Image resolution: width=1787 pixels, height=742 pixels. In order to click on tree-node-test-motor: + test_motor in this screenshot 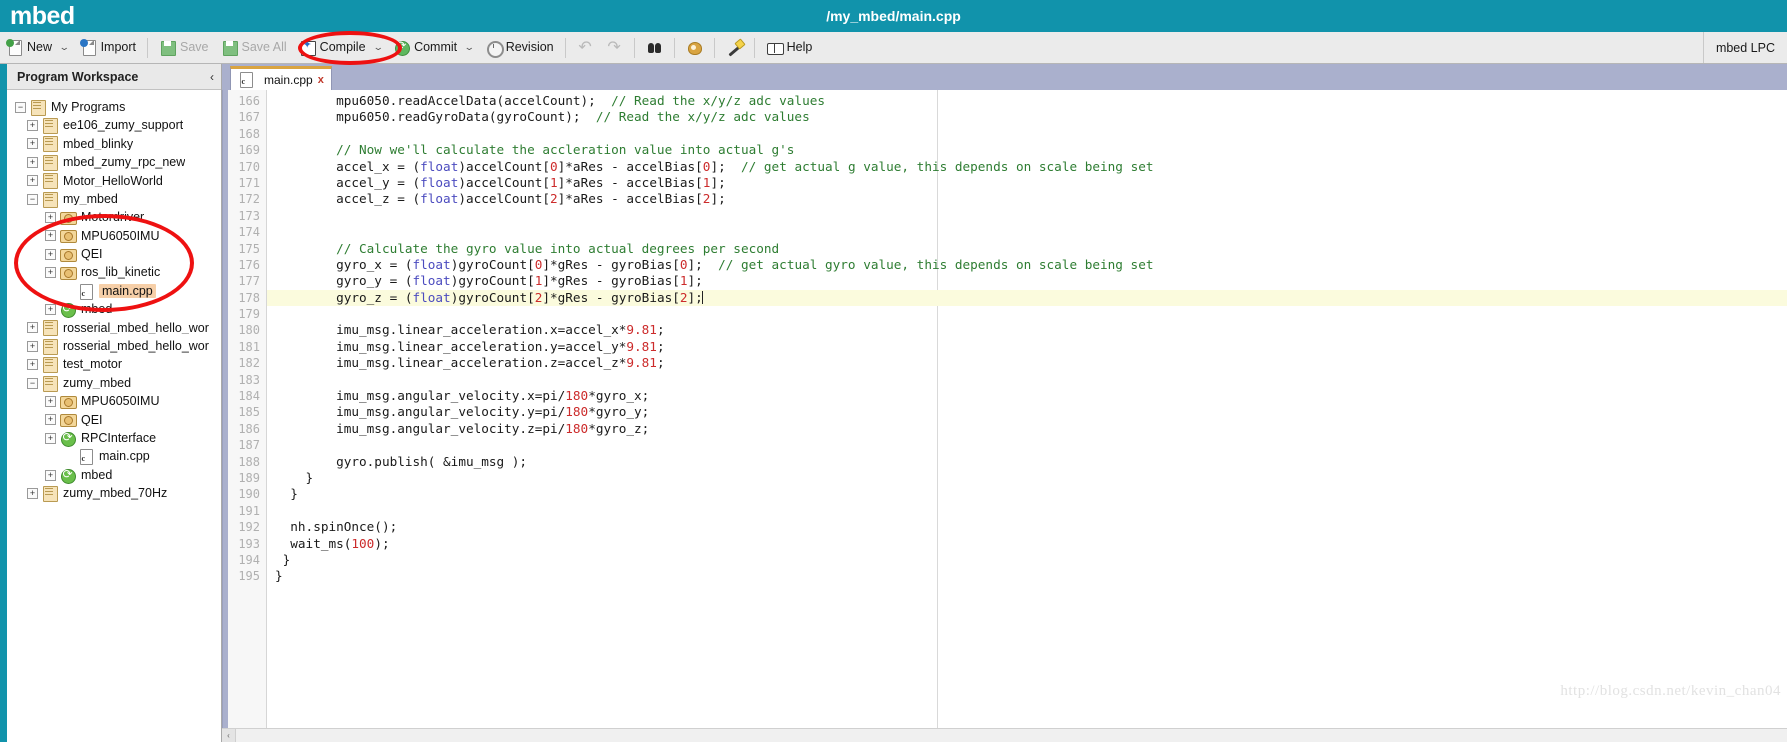, I will do `click(118, 364)`.